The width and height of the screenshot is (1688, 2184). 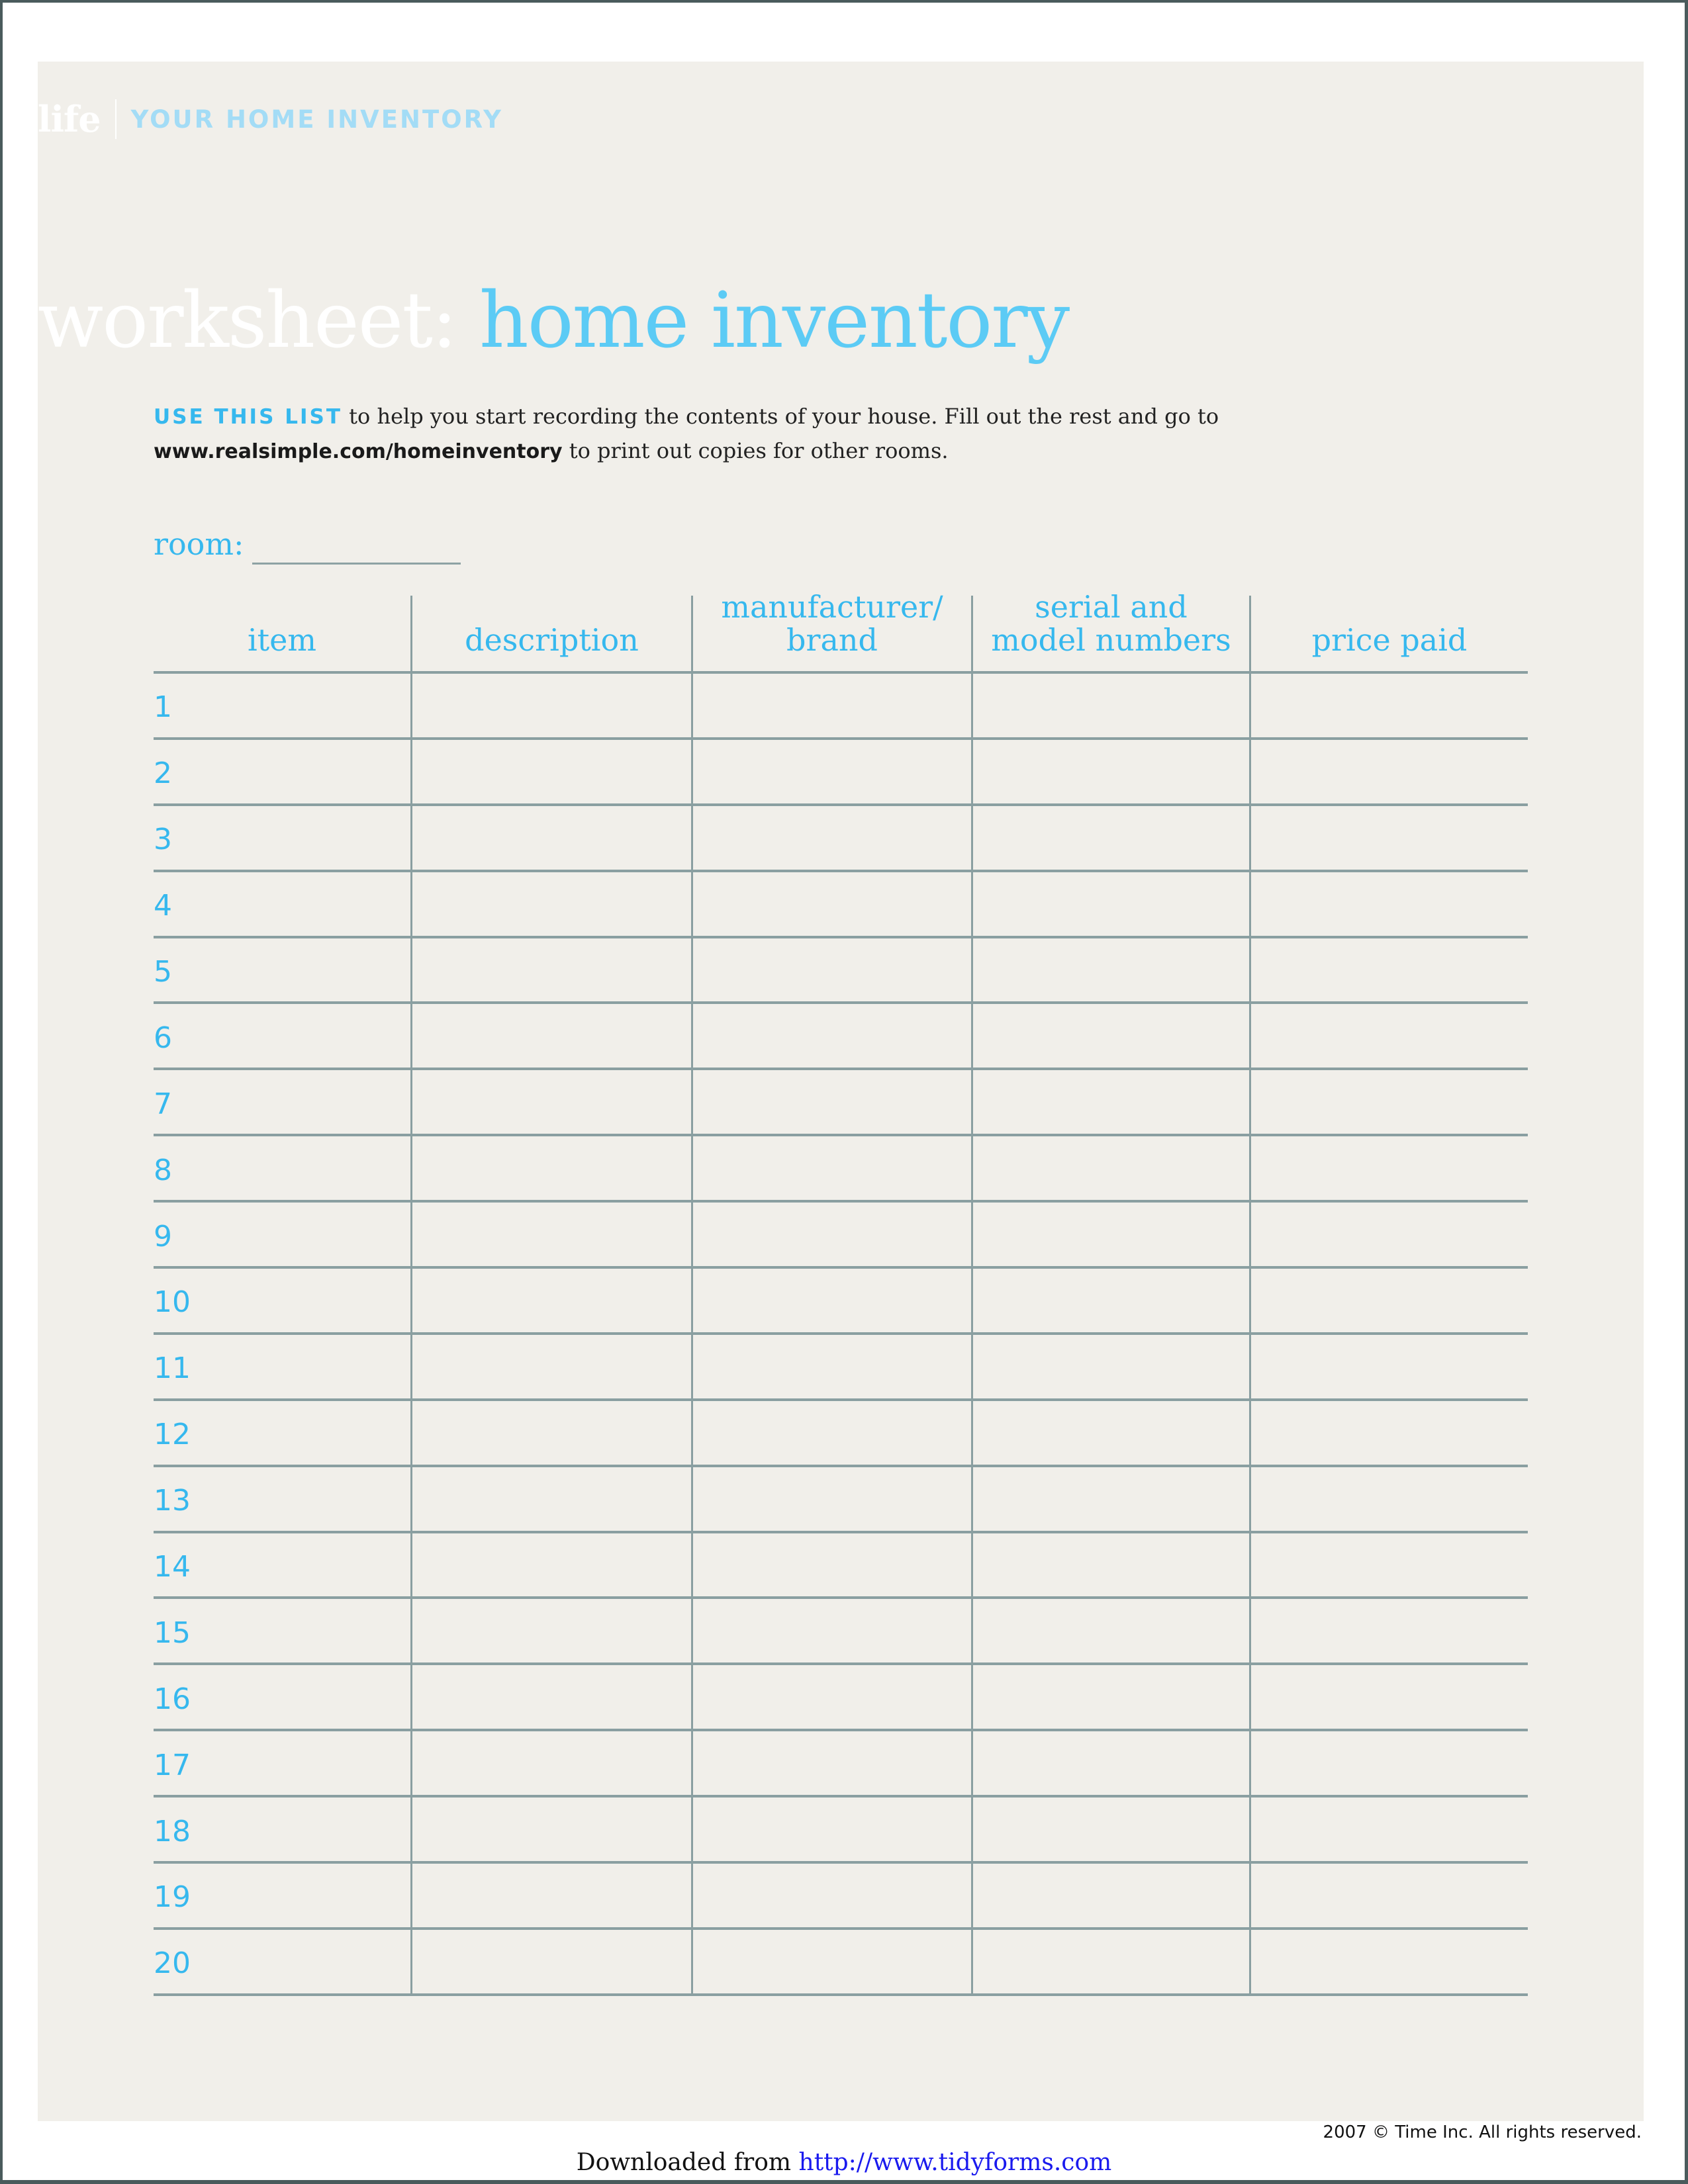 What do you see at coordinates (282, 633) in the screenshot?
I see `column-header-item: item` at bounding box center [282, 633].